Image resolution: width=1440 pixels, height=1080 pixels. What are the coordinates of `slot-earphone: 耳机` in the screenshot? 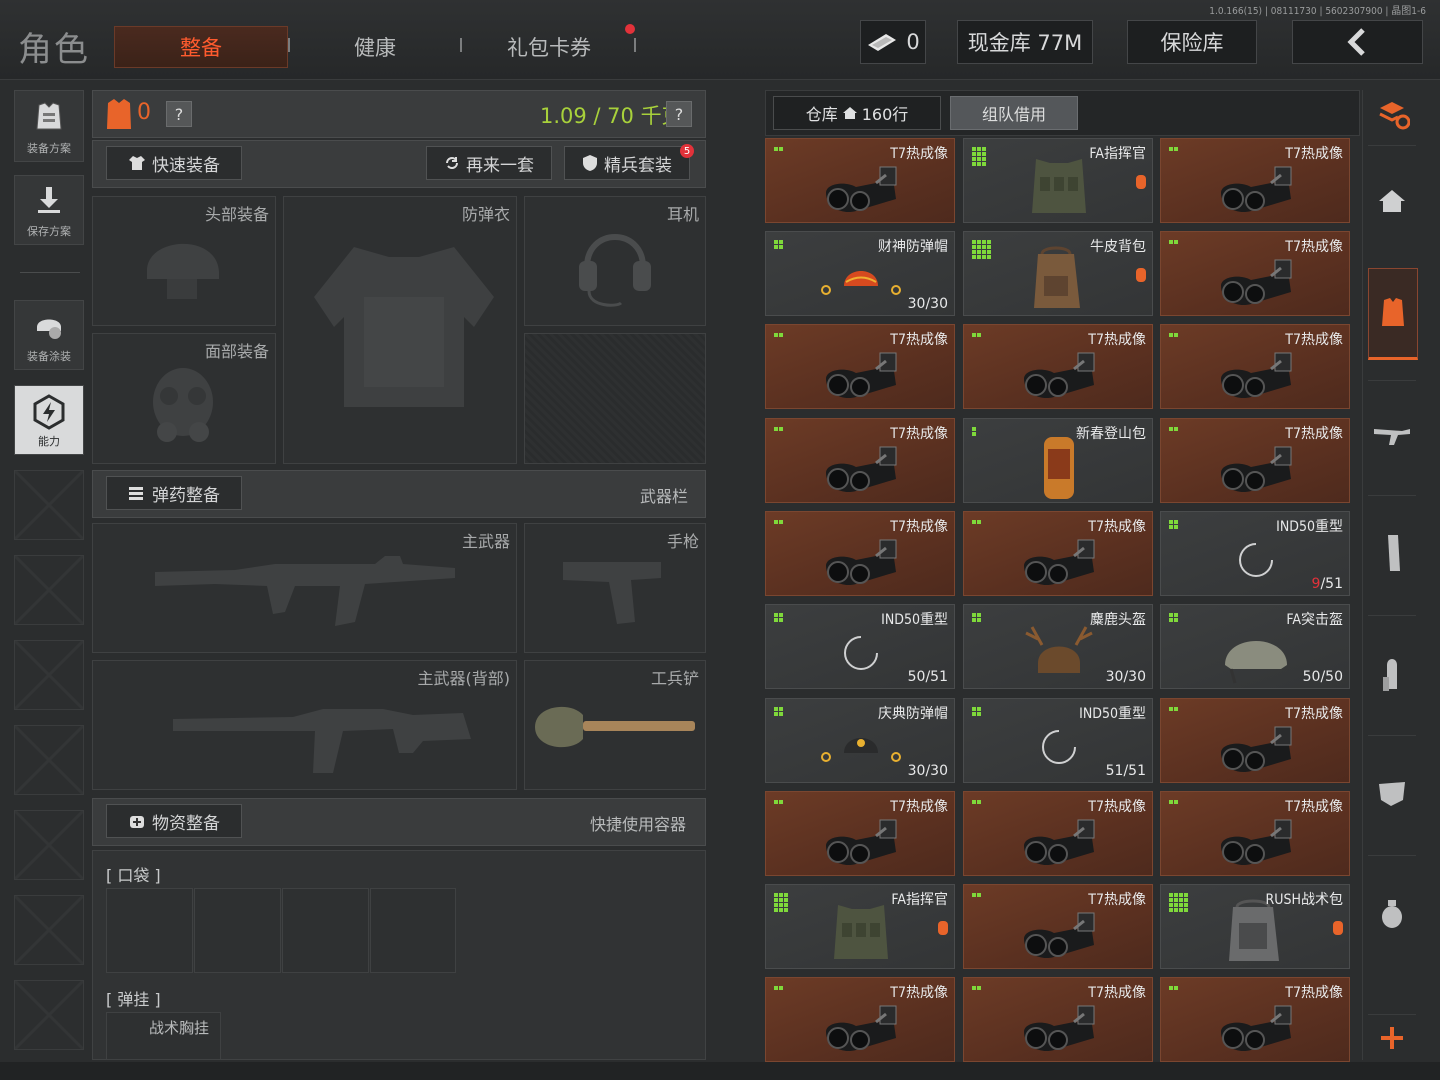 It's located at (615, 261).